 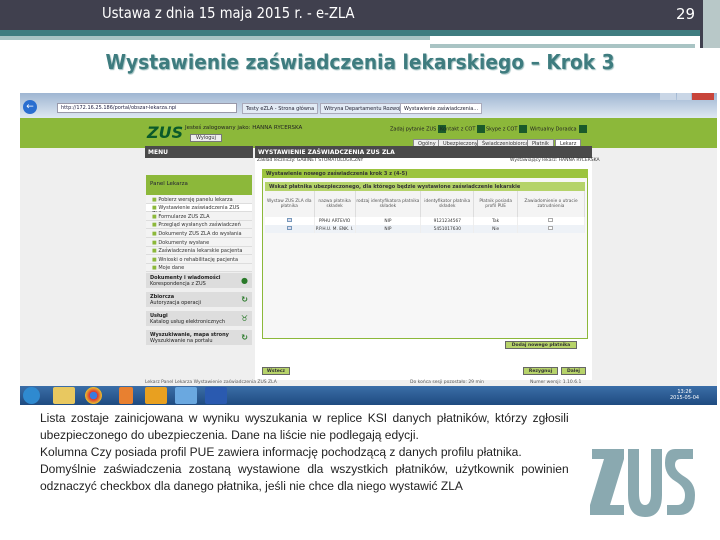 What do you see at coordinates (523, 129) in the screenshot?
I see `skype-icon` at bounding box center [523, 129].